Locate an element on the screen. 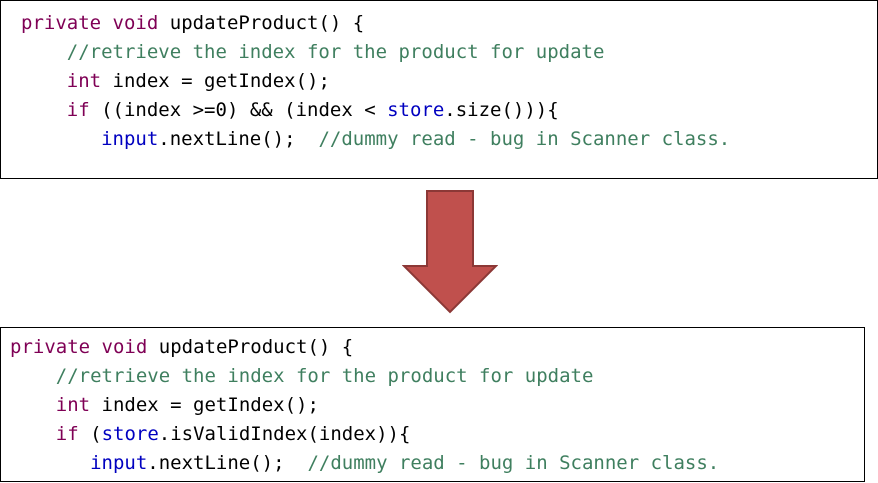 This screenshot has width=878, height=483. code-line-condition: if (store.isValidIndex(index)){ is located at coordinates (437, 434).